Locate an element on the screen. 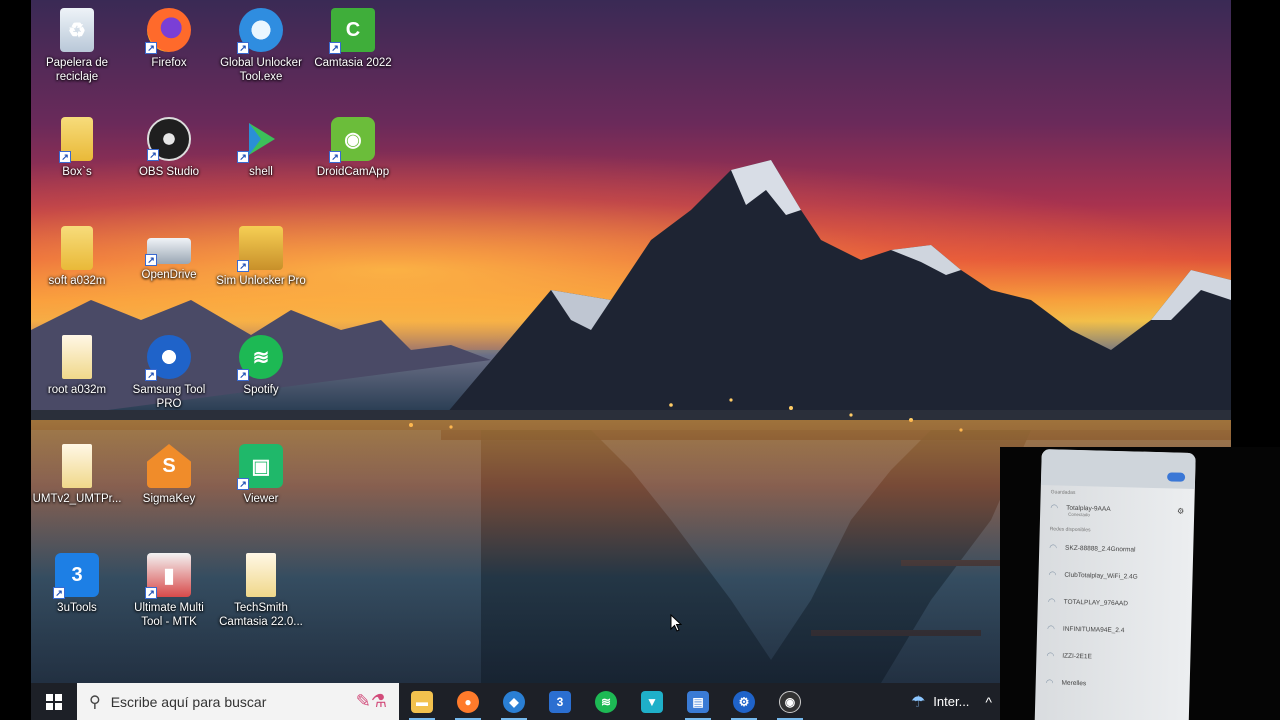  taskbar-app-samsung-tool: ⚙ is located at coordinates (744, 701).